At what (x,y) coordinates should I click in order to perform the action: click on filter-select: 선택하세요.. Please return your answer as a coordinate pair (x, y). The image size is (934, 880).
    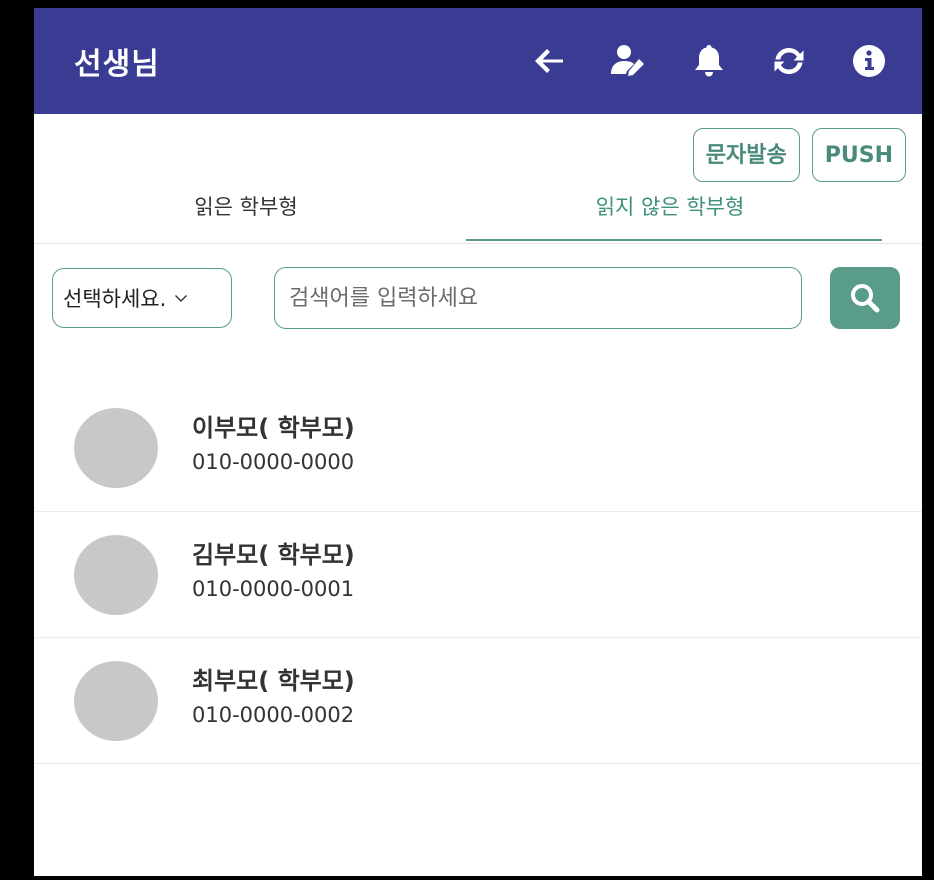
    Looking at the image, I should click on (142, 298).